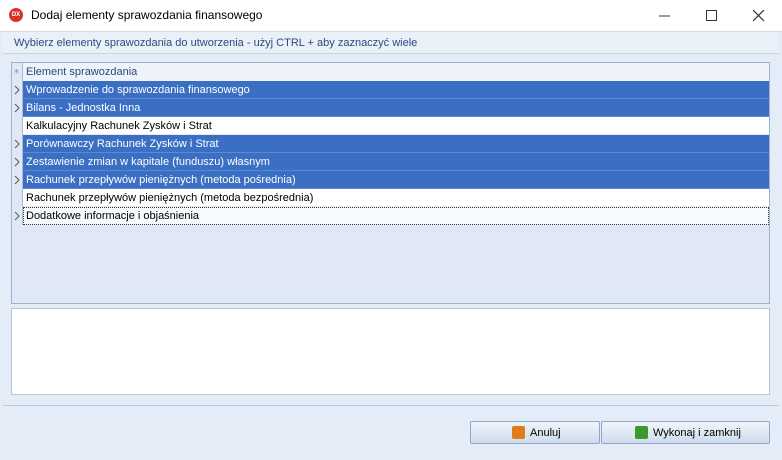 The image size is (782, 460). I want to click on table-row: Wprowadzenie do sprawozdania finansowego, so click(390, 90).